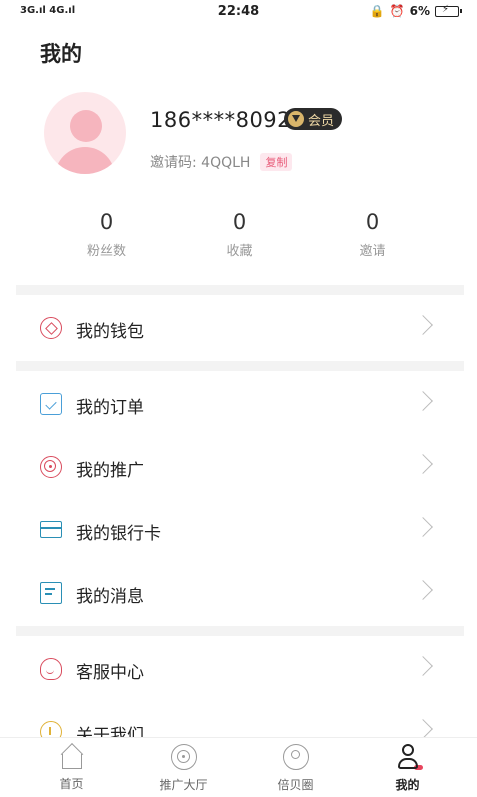 The image size is (477, 797). I want to click on stat-label: 收藏, so click(239, 251).